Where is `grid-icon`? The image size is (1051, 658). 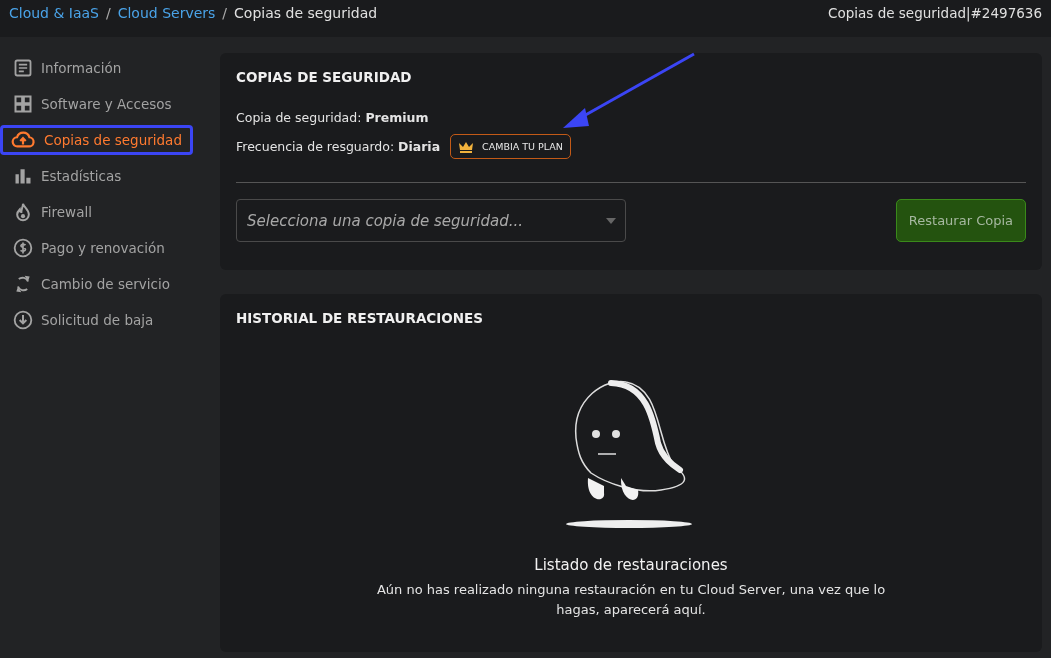
grid-icon is located at coordinates (23, 104).